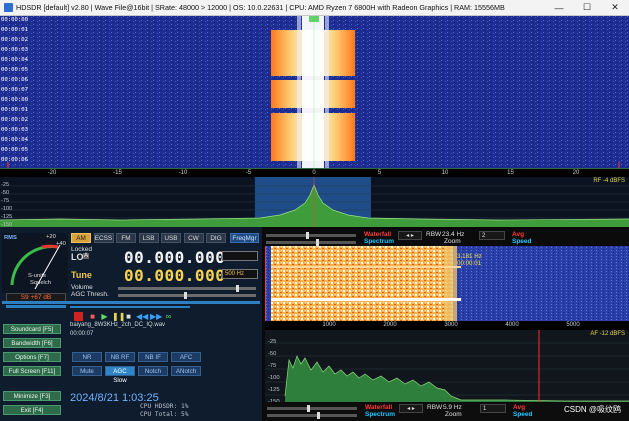  What do you see at coordinates (14, 150) in the screenshot?
I see `waterfall-time-label: 00:00:05` at bounding box center [14, 150].